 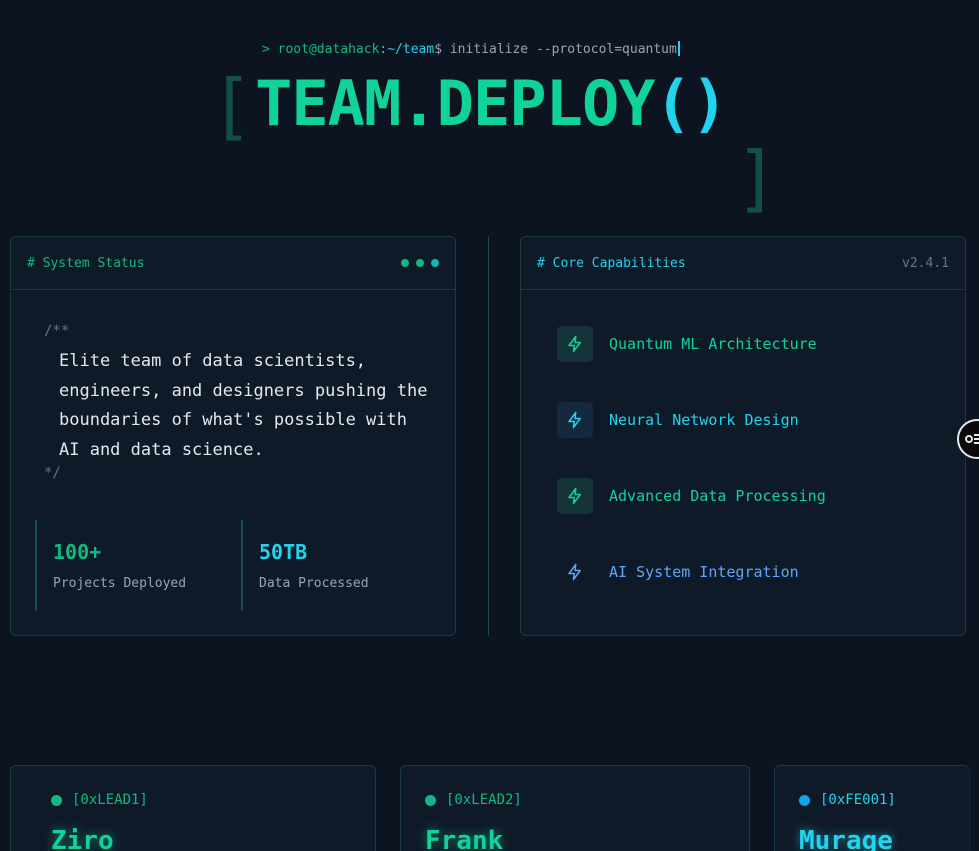 I want to click on page-title: TEAM.DEPLOY(), so click(x=492, y=103).